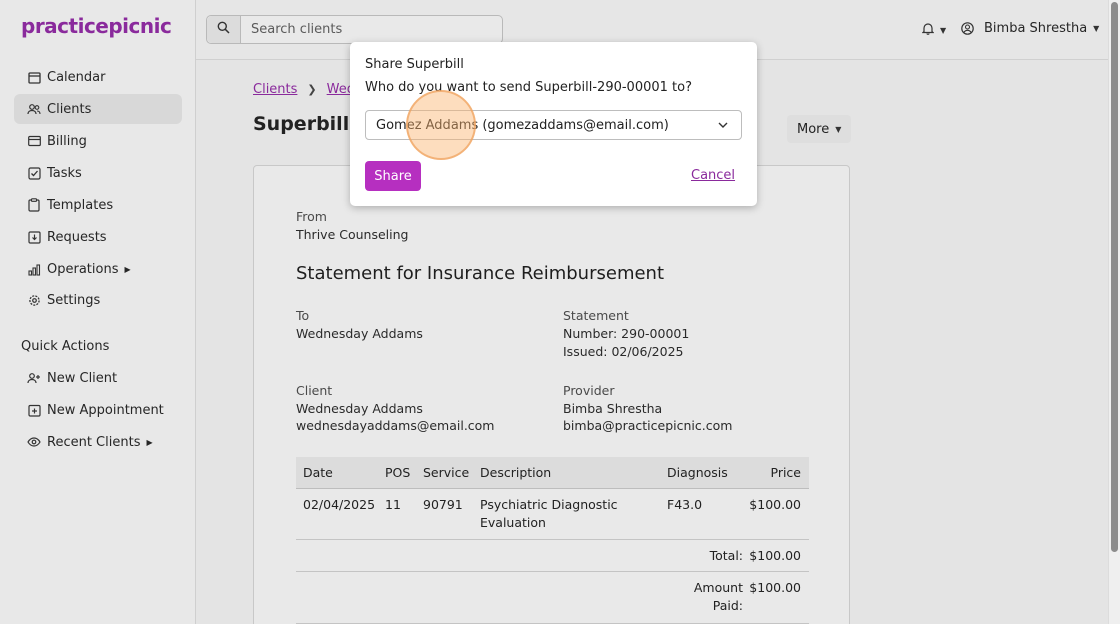 Image resolution: width=1120 pixels, height=624 pixels. Describe the element at coordinates (1114, 277) in the screenshot. I see `scrollbar-thumb` at that location.